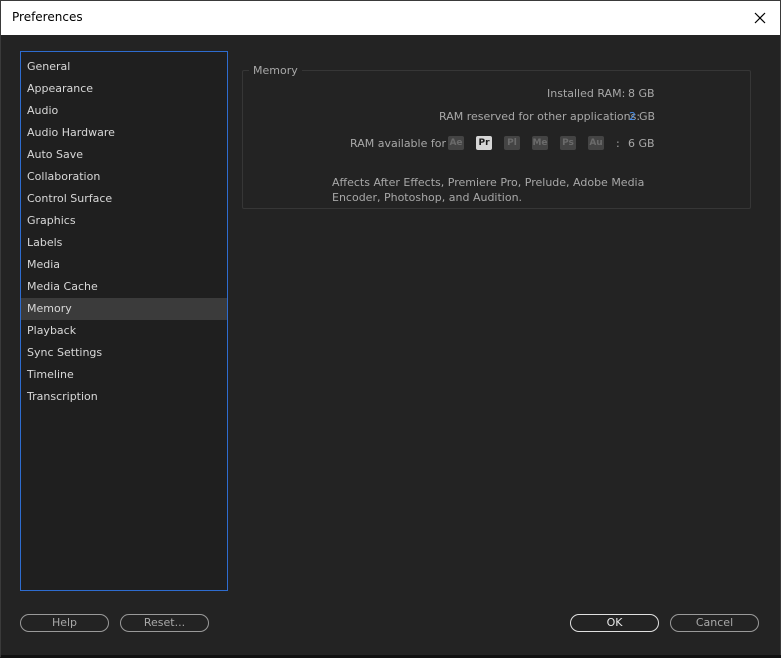 Image resolution: width=781 pixels, height=658 pixels. What do you see at coordinates (64, 623) in the screenshot?
I see `help-button: Help` at bounding box center [64, 623].